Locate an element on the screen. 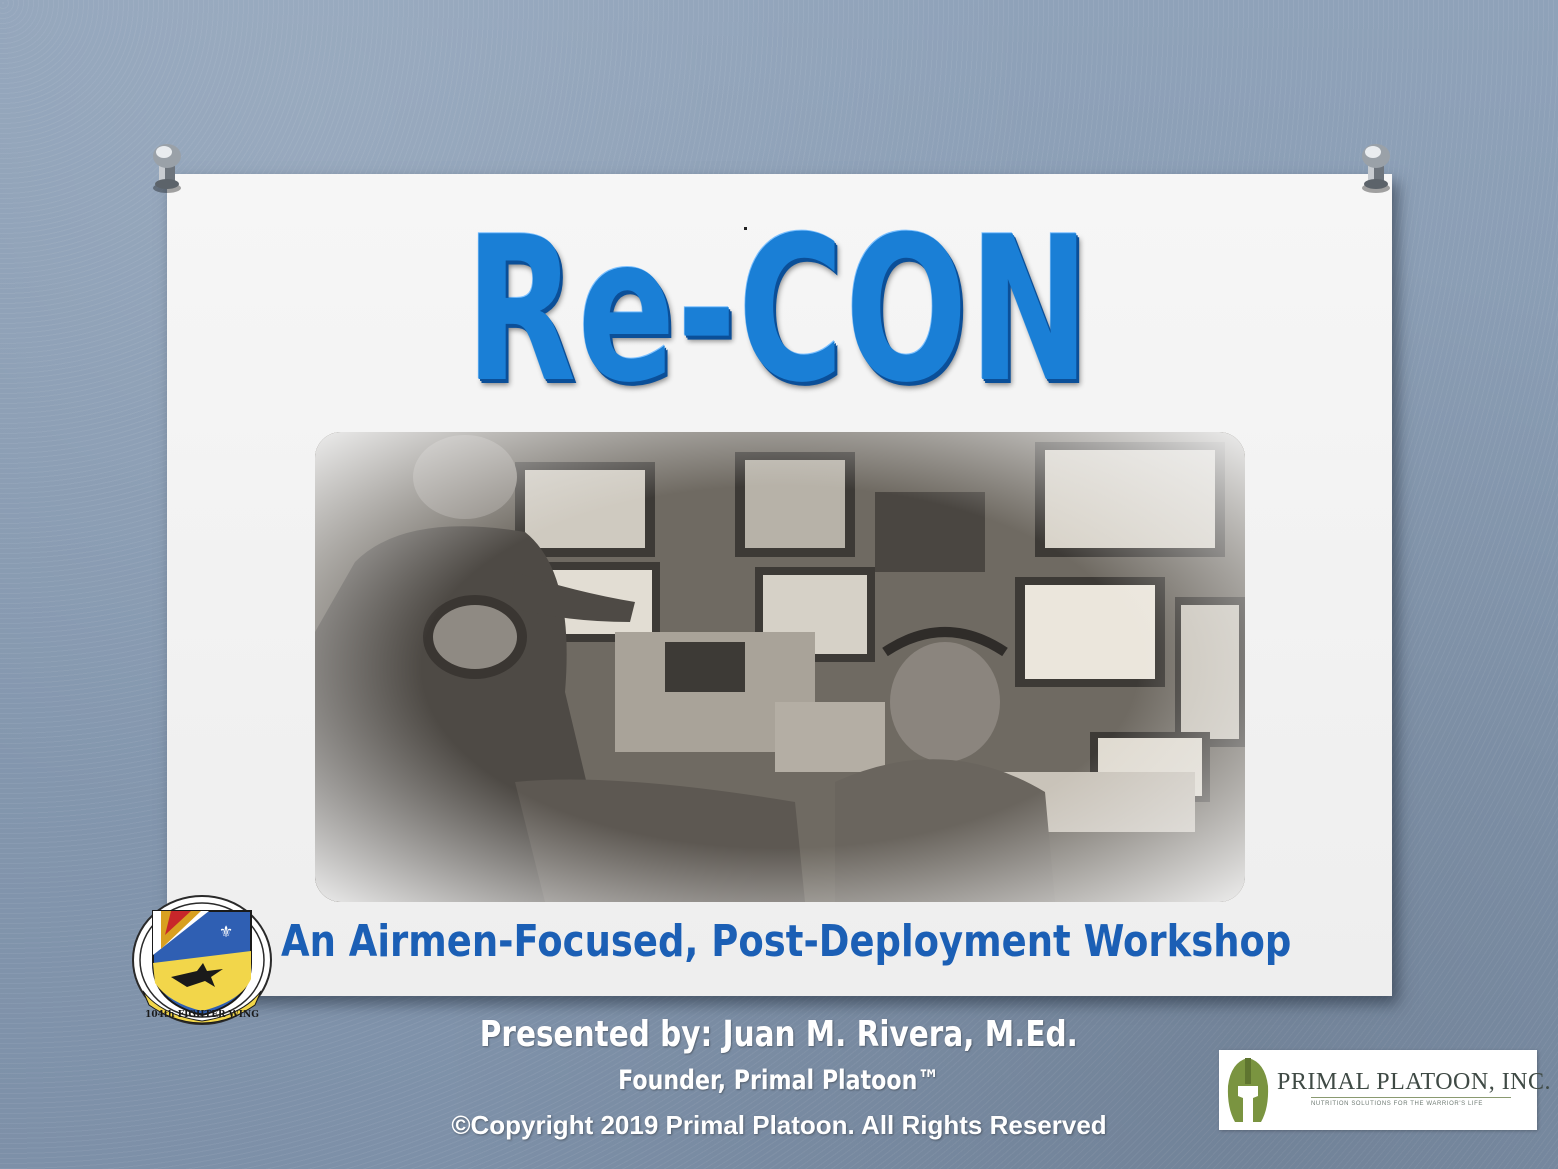 Image resolution: width=1558 pixels, height=1169 pixels. fighter-wing-shield-icon: ⚜ ⚜ ⚜ 104th FIGHTER WING is located at coordinates (202, 960).